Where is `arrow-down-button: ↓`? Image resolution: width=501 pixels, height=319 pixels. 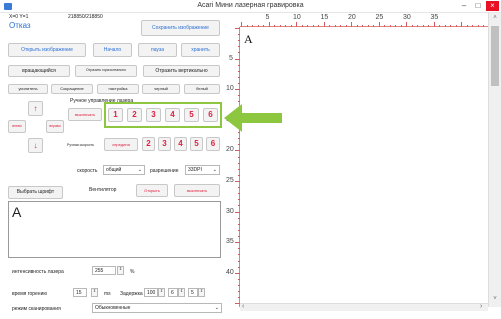 arrow-down-button: ↓ is located at coordinates (35, 145).